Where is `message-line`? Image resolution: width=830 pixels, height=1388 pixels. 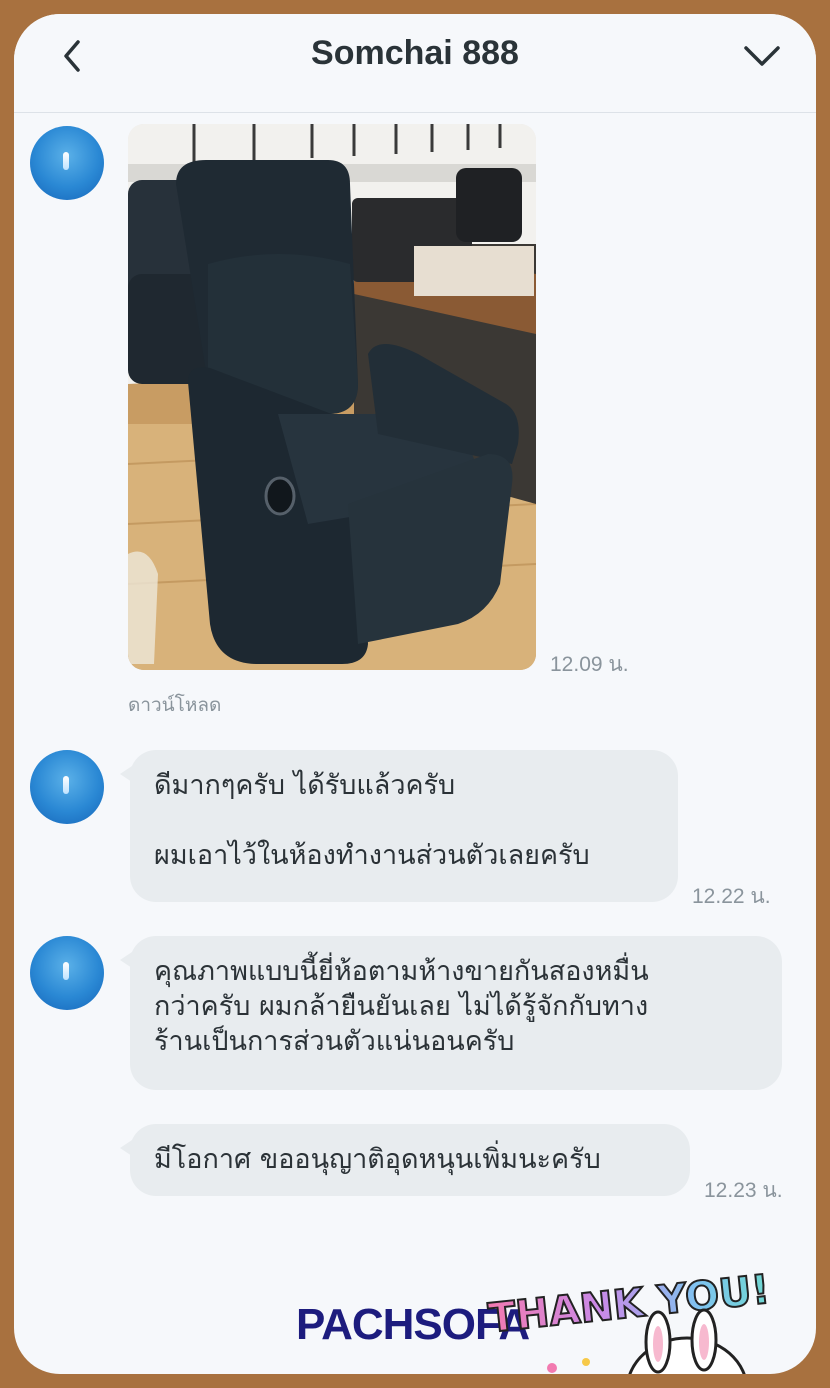
message-line is located at coordinates (404, 820).